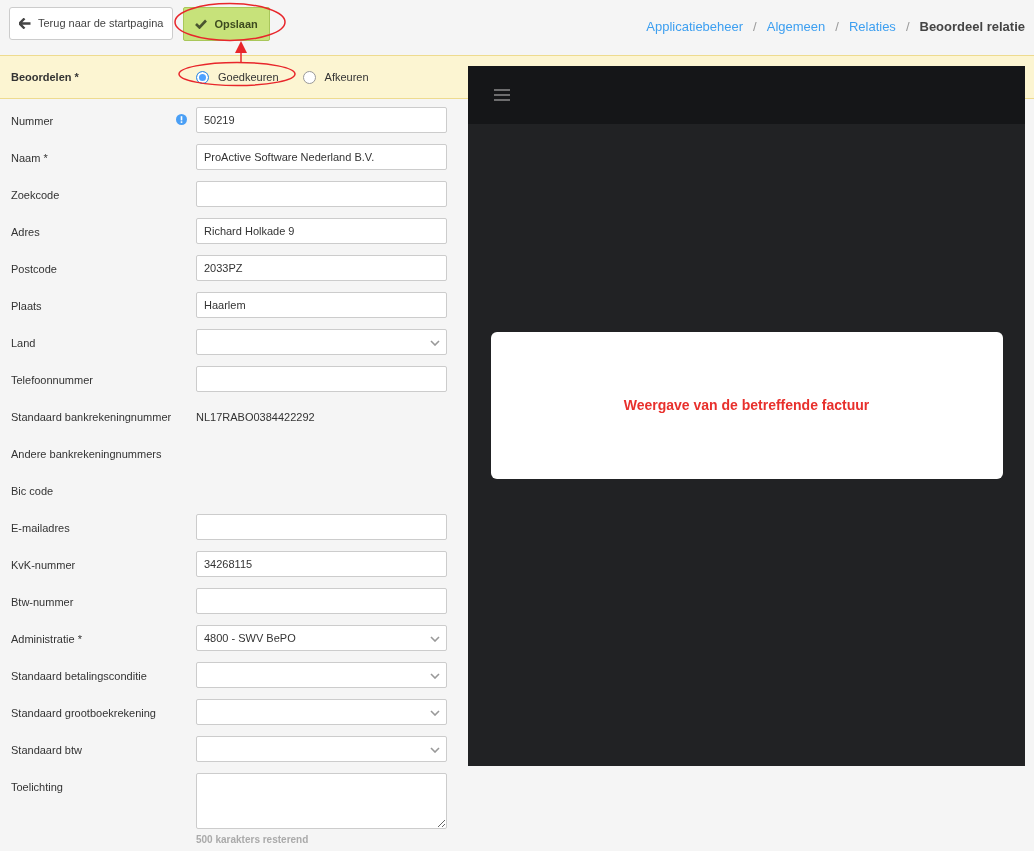 The height and width of the screenshot is (851, 1034). Describe the element at coordinates (256, 417) in the screenshot. I see `field-value: NL17RABO0384422292` at that location.